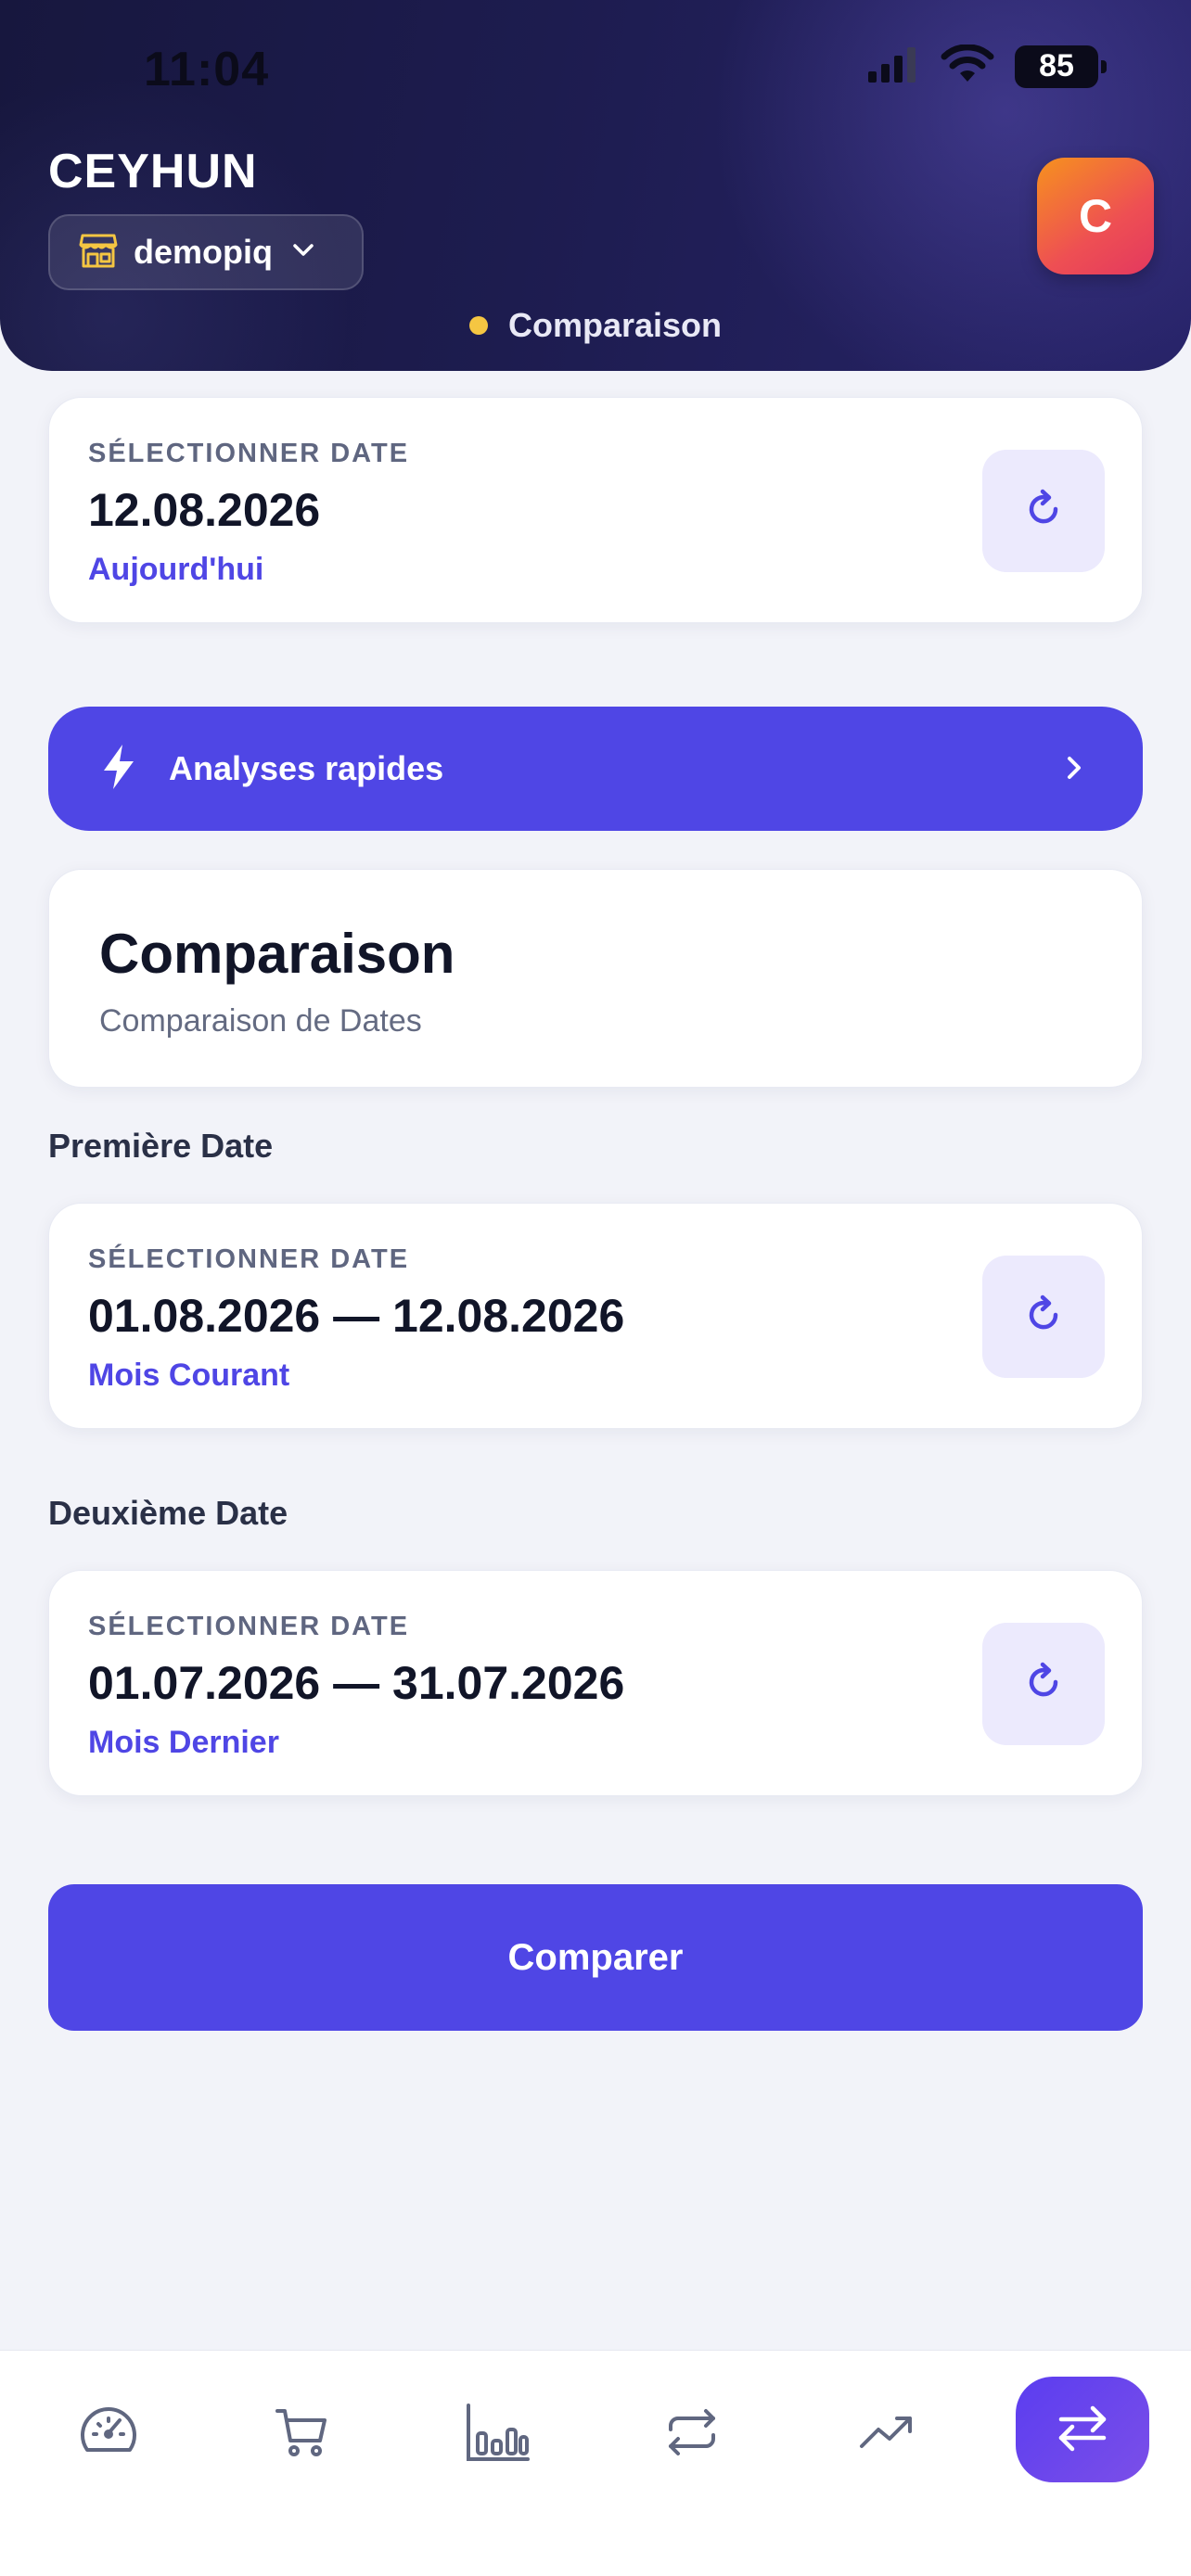 The width and height of the screenshot is (1191, 2576). I want to click on main-date-card: SÉLECTIONNER DATE 12.08.2026 Aujourd'hui, so click(595, 510).